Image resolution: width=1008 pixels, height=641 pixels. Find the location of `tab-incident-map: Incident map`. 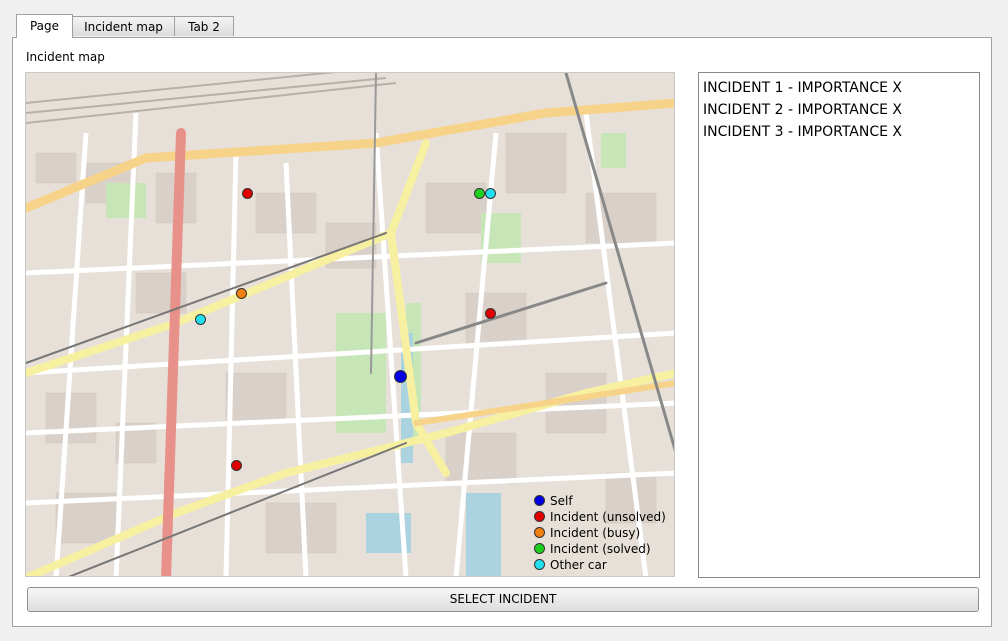

tab-incident-map: Incident map is located at coordinates (123, 26).